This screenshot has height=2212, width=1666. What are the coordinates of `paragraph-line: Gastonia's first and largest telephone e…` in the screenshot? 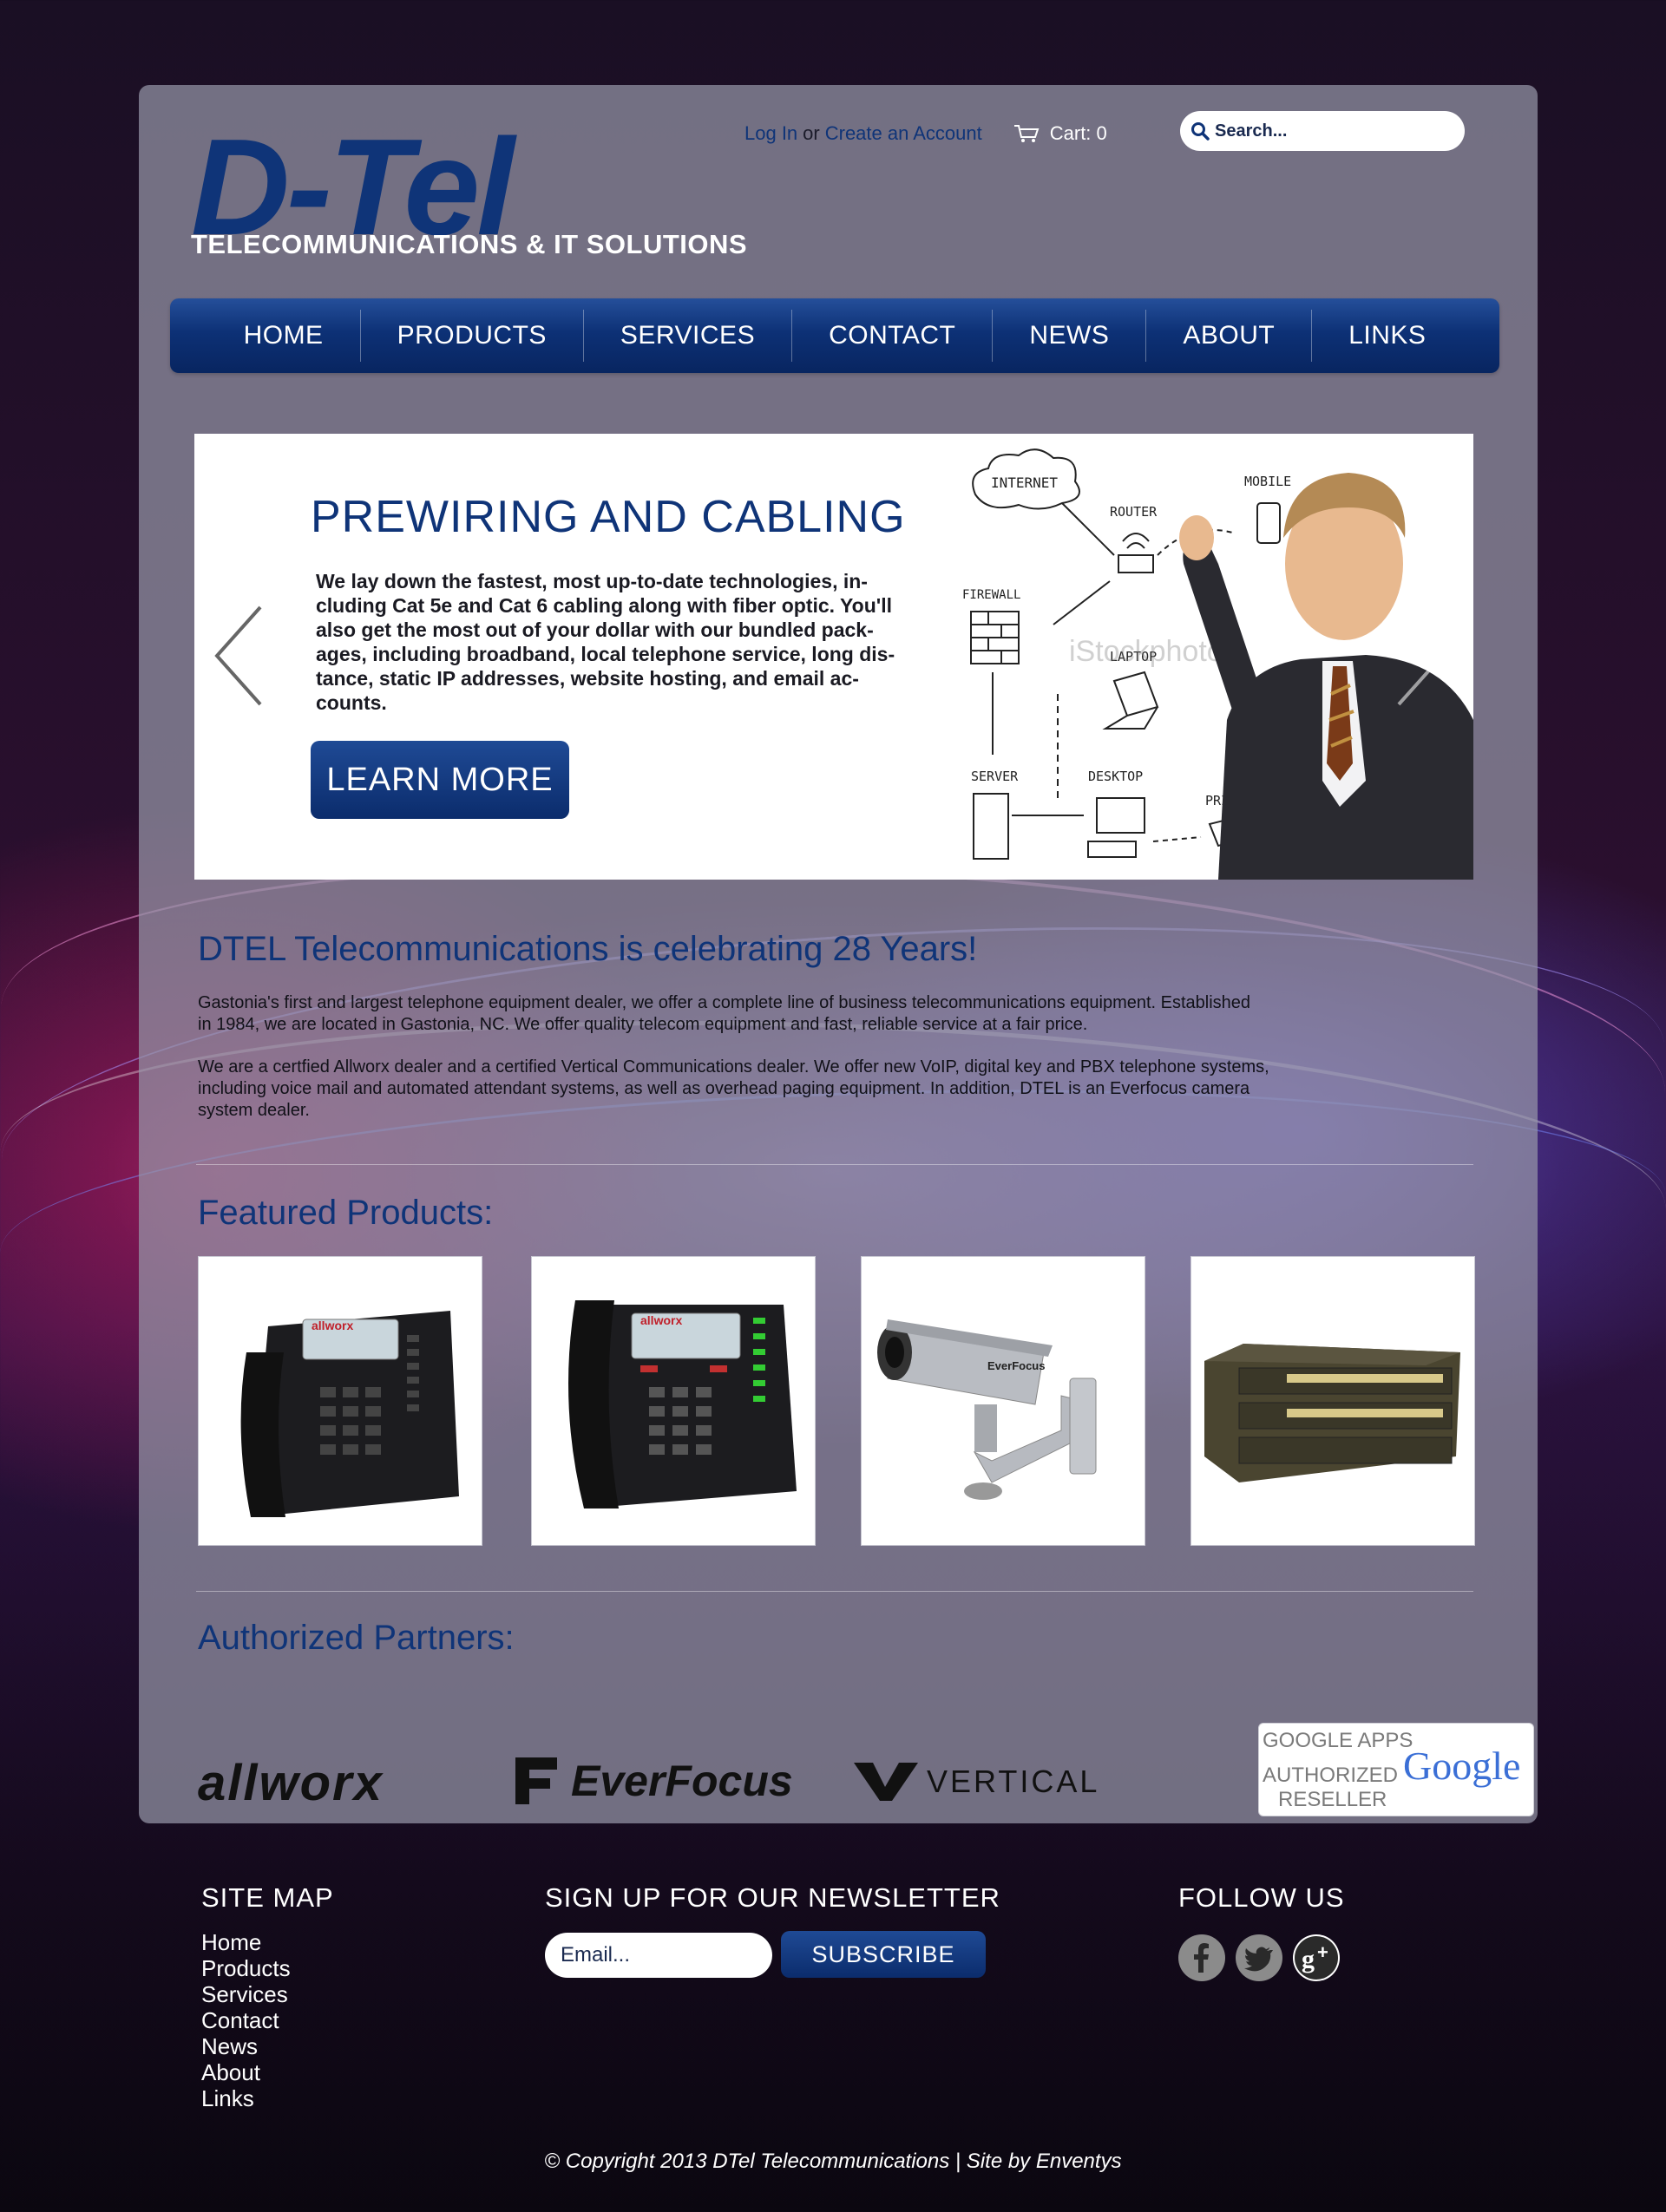 It's located at (724, 1003).